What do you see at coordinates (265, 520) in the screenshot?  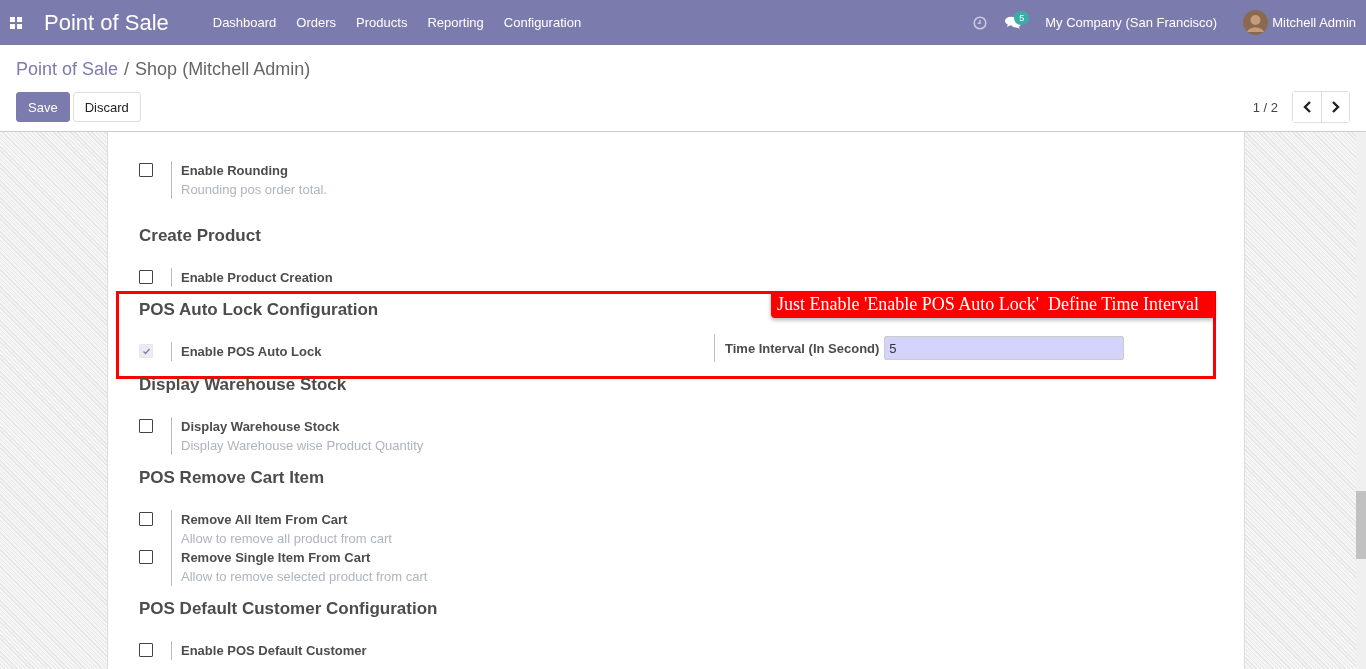 I see `setting-title: Remove All Item From Cart` at bounding box center [265, 520].